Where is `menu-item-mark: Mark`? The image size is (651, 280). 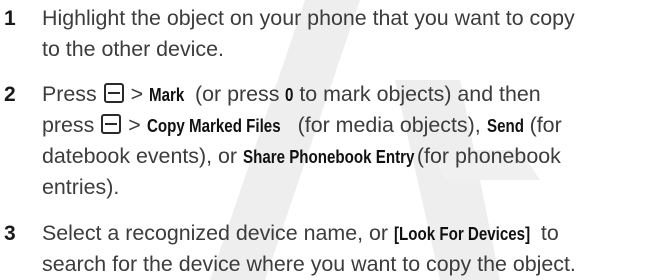
menu-item-mark: Mark is located at coordinates (167, 95).